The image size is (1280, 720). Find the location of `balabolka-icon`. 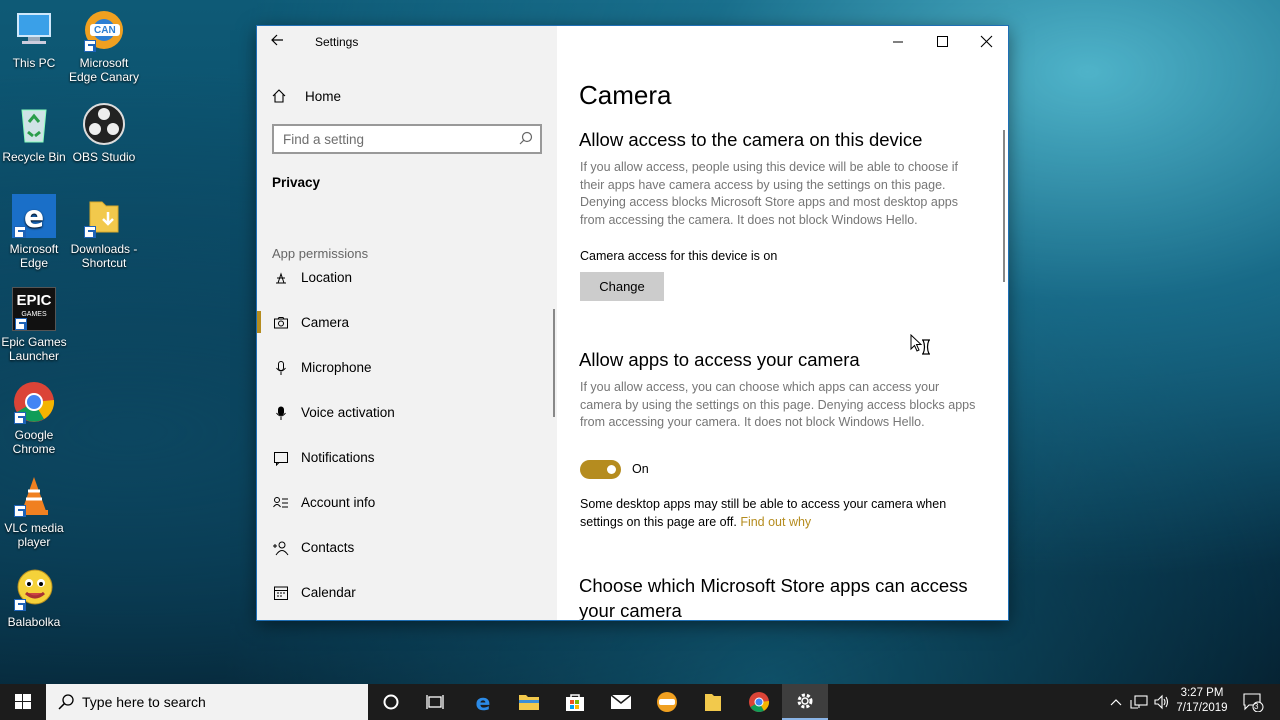

balabolka-icon is located at coordinates (34, 589).